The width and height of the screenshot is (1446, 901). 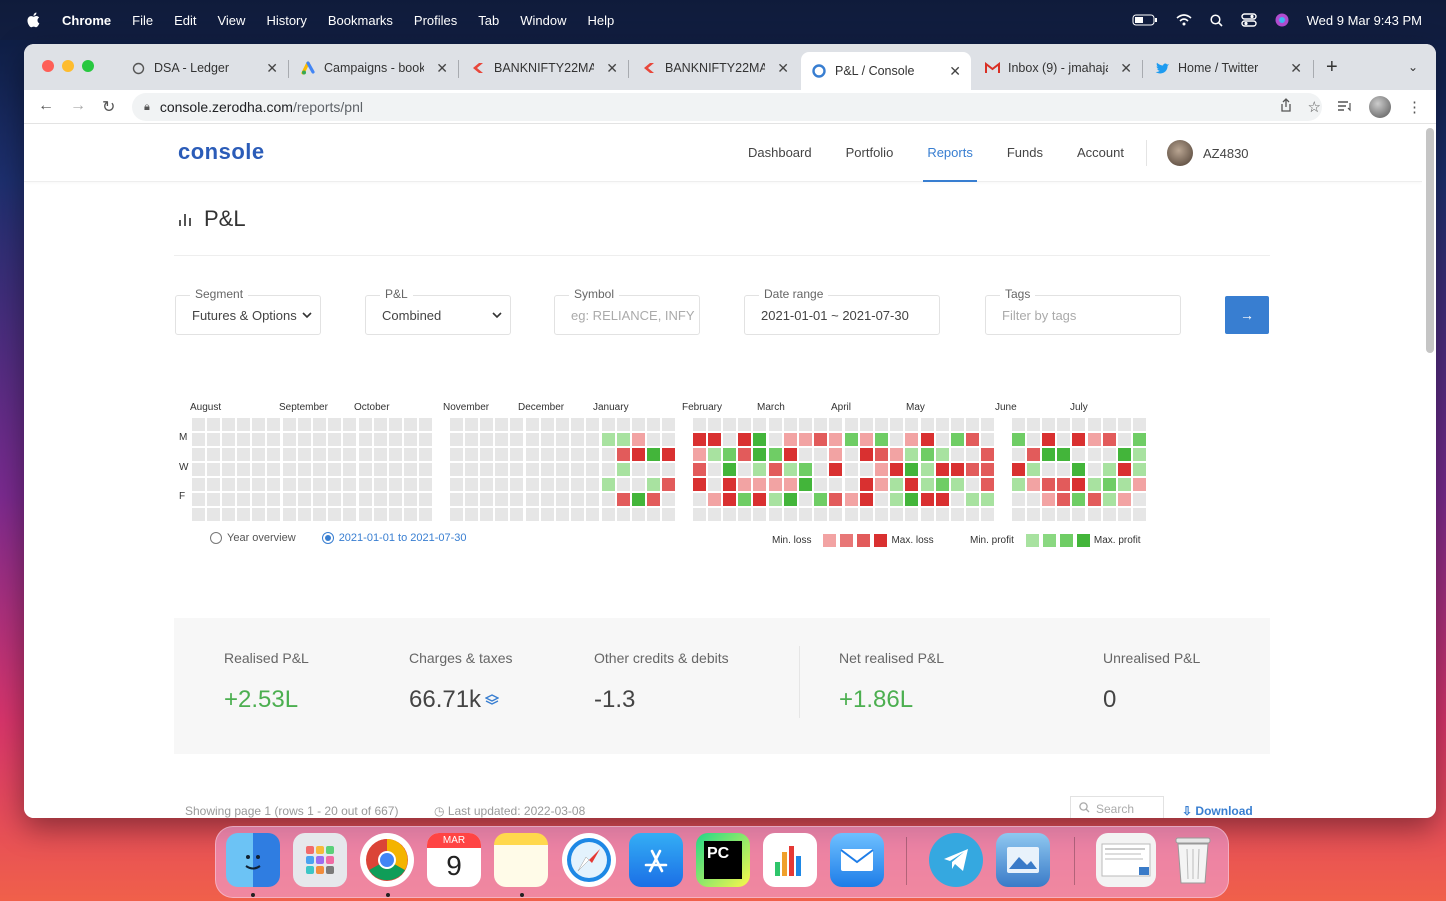 I want to click on launchpad-icon, so click(x=320, y=860).